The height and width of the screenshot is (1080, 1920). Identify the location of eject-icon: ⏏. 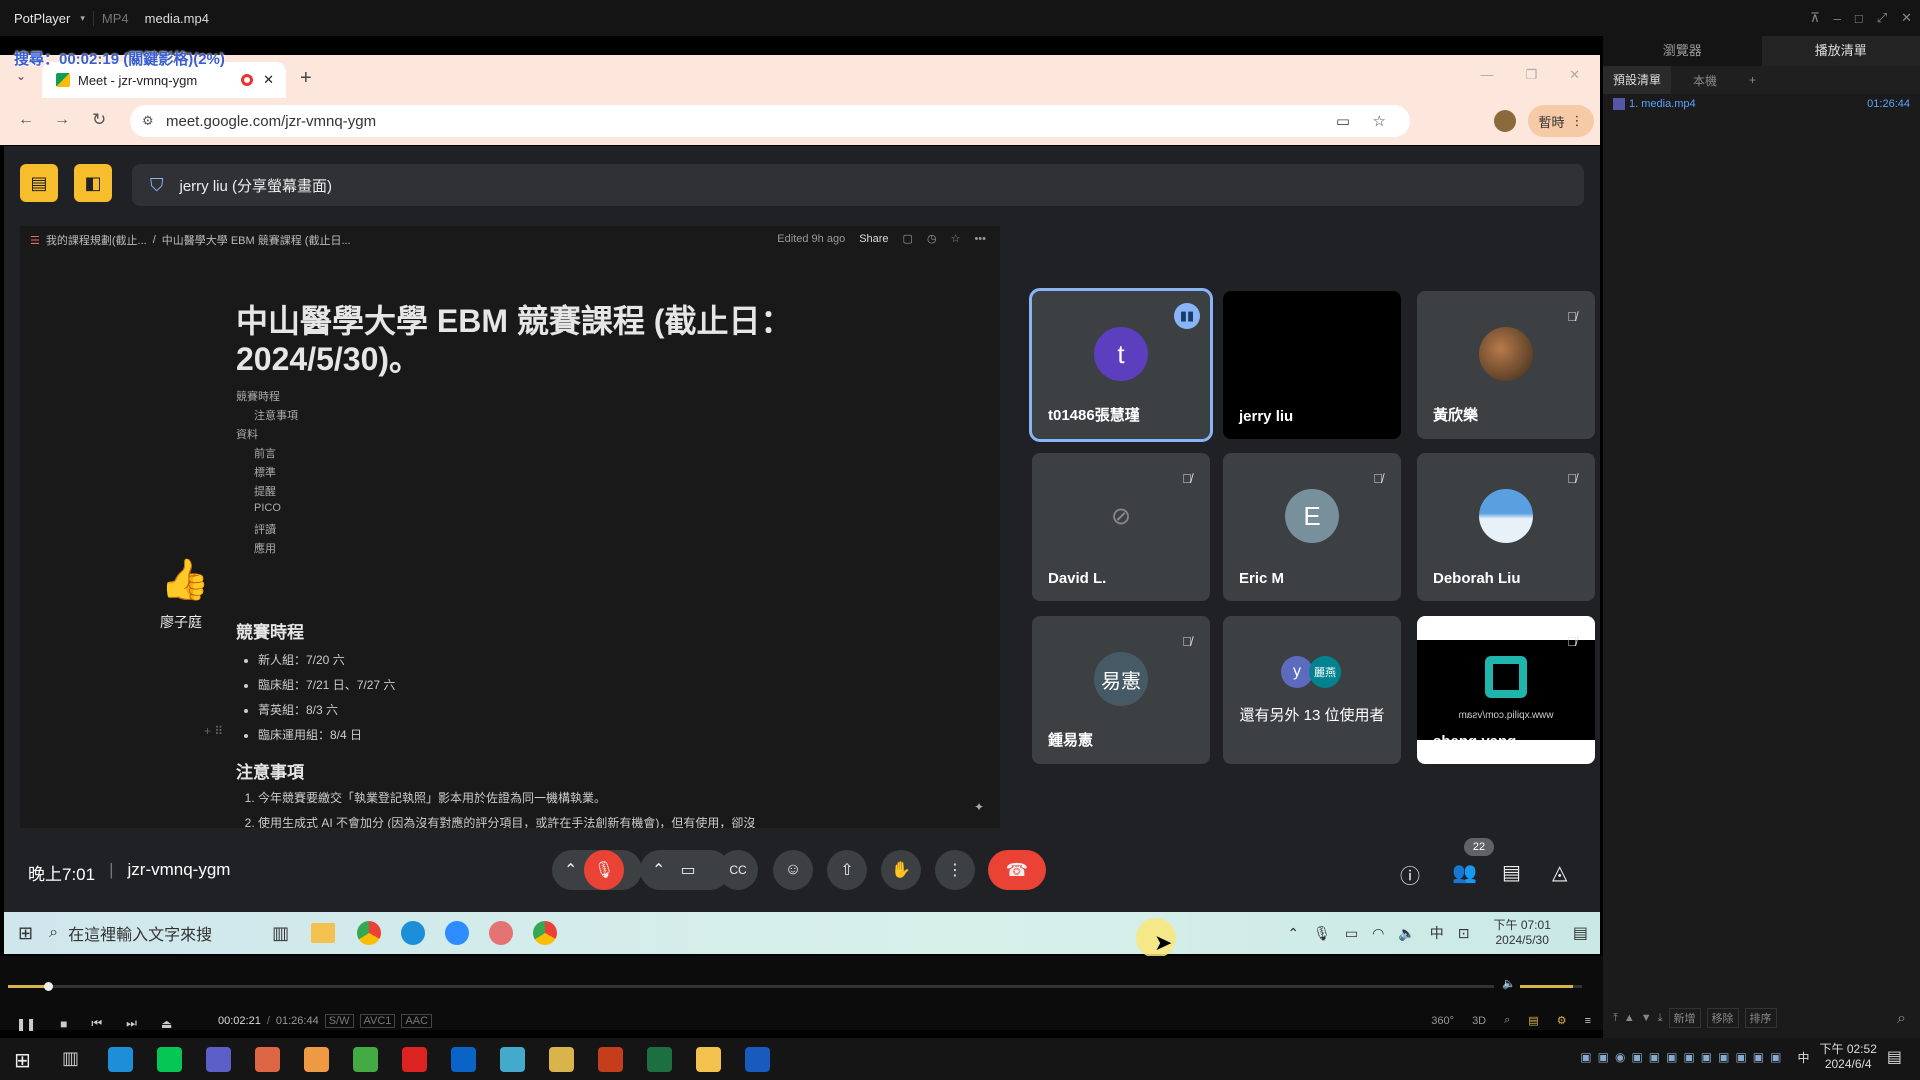
(166, 1024).